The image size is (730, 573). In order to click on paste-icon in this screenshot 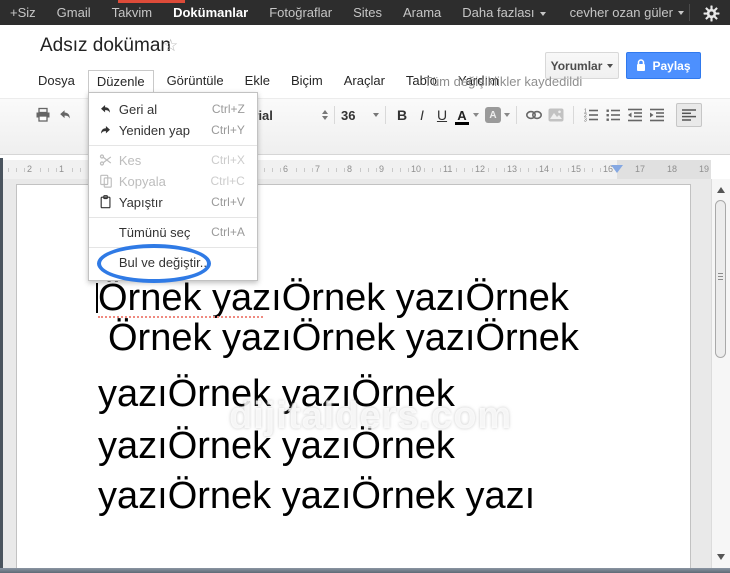, I will do `click(106, 202)`.